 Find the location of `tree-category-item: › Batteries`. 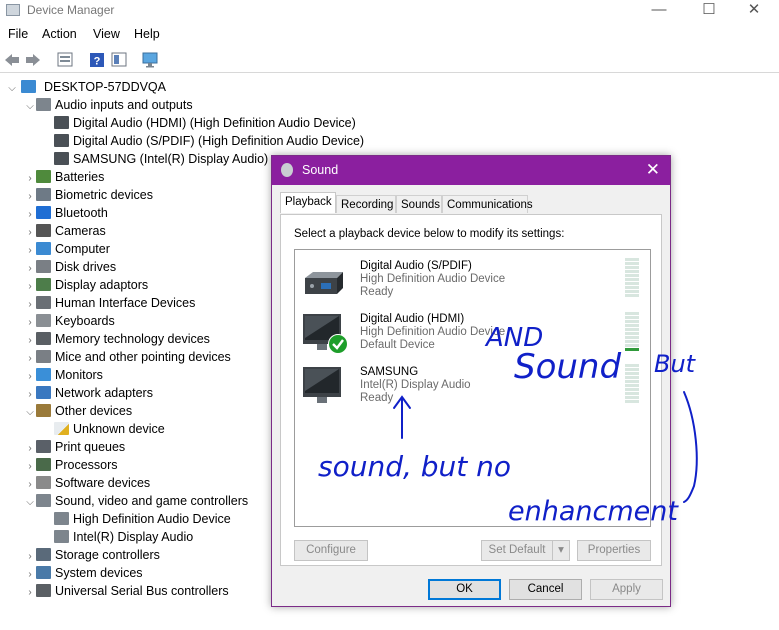

tree-category-item: › Batteries is located at coordinates (64, 177).